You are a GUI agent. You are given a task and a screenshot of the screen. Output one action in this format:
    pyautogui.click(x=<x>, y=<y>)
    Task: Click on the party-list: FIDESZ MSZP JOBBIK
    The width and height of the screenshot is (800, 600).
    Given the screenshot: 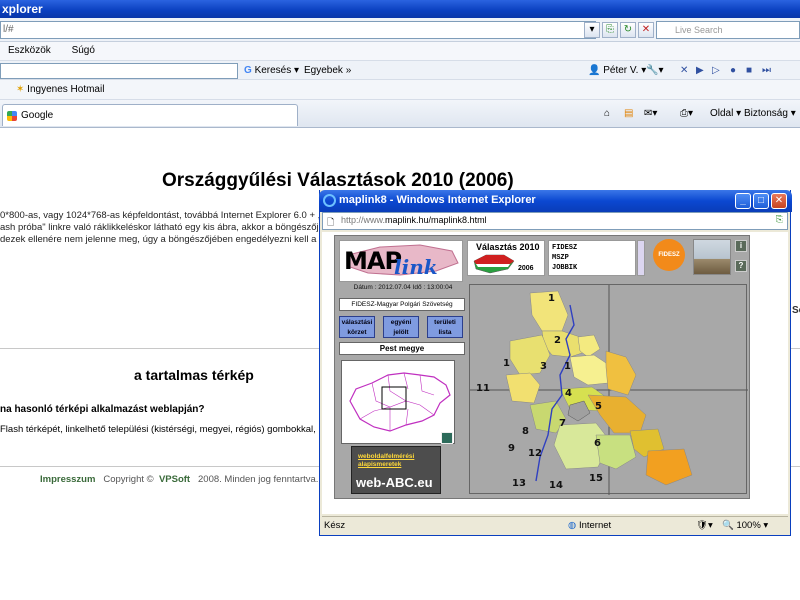 What is the action you would take?
    pyautogui.click(x=592, y=258)
    